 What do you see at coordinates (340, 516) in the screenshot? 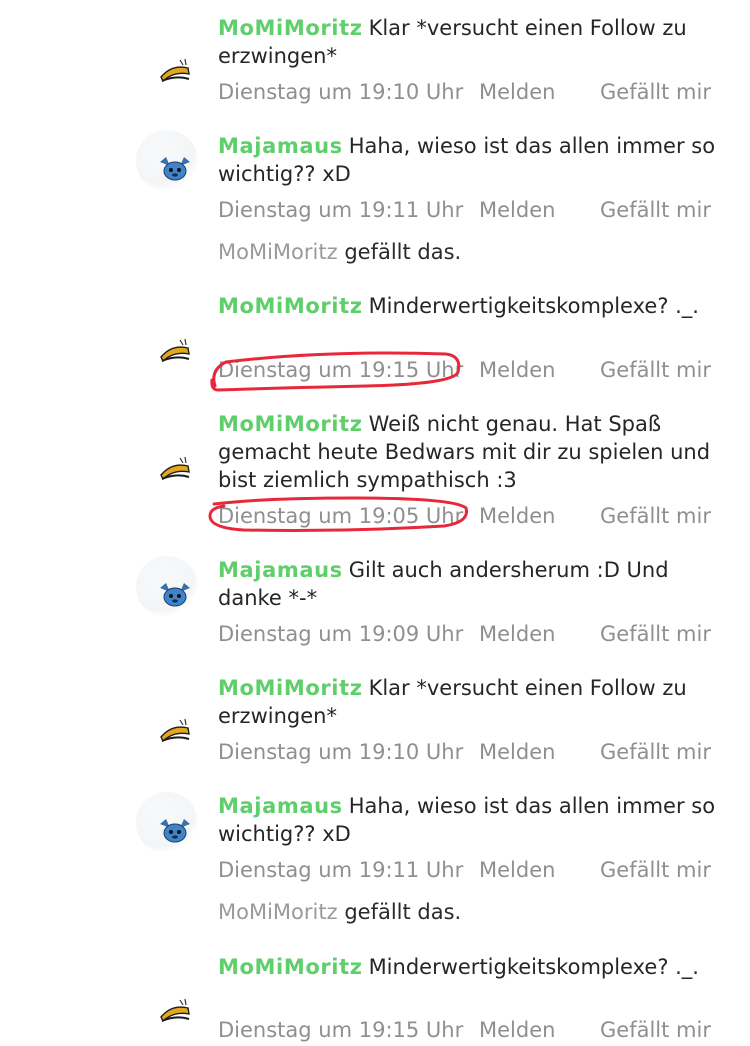
I see `comment-timestamp: Dienstag um 19:05 Uhr` at bounding box center [340, 516].